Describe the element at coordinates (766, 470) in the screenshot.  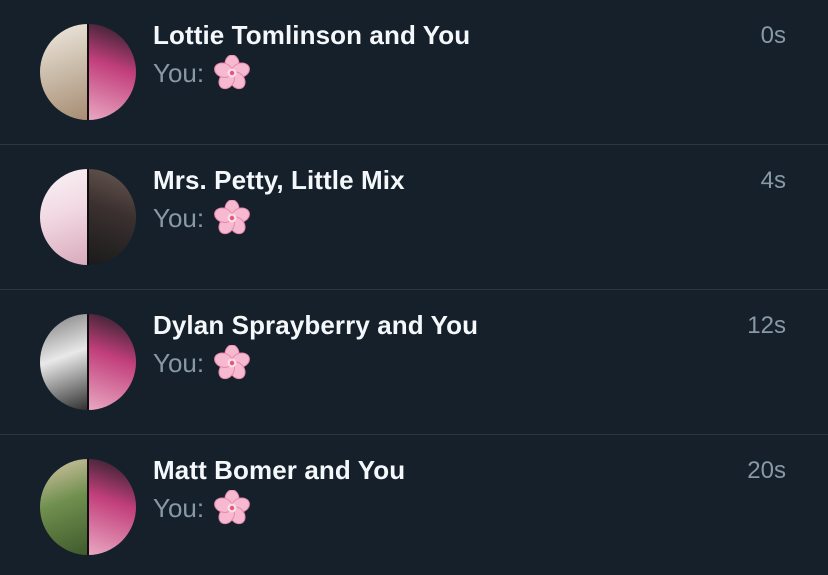
I see `conversation-timestamp: 20s` at that location.